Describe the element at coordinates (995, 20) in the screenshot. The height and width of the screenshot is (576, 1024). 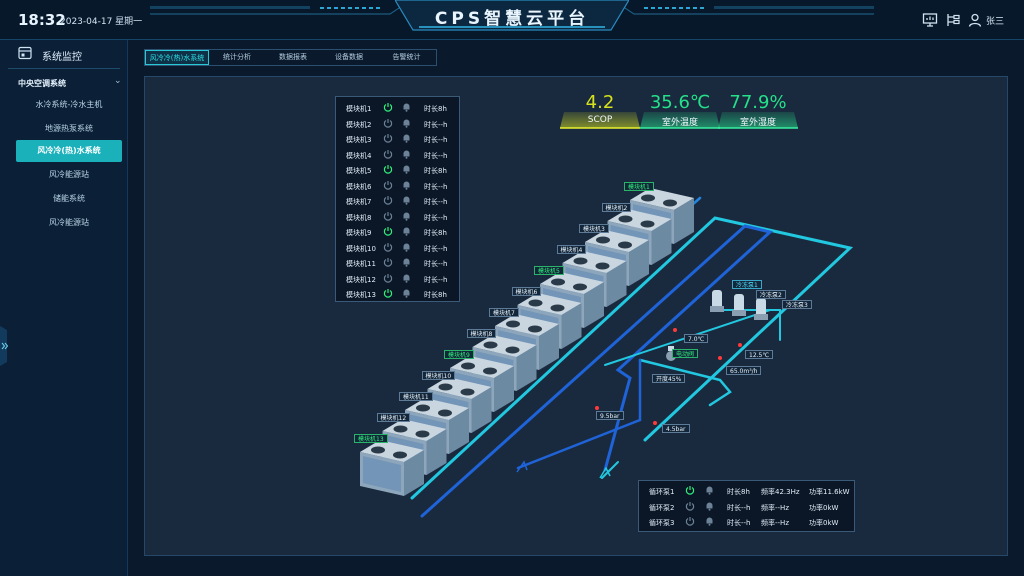
I see `user-name: 张三` at that location.